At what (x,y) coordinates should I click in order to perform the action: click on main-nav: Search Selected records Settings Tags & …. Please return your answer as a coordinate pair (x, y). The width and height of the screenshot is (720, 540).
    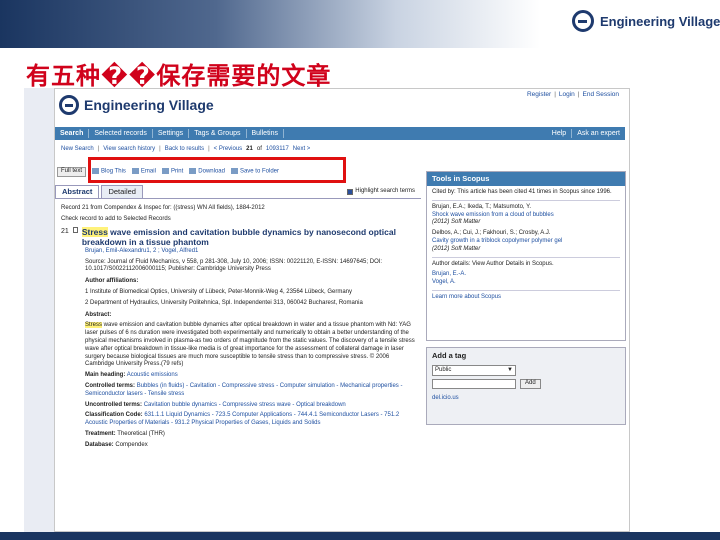
    Looking at the image, I should click on (340, 133).